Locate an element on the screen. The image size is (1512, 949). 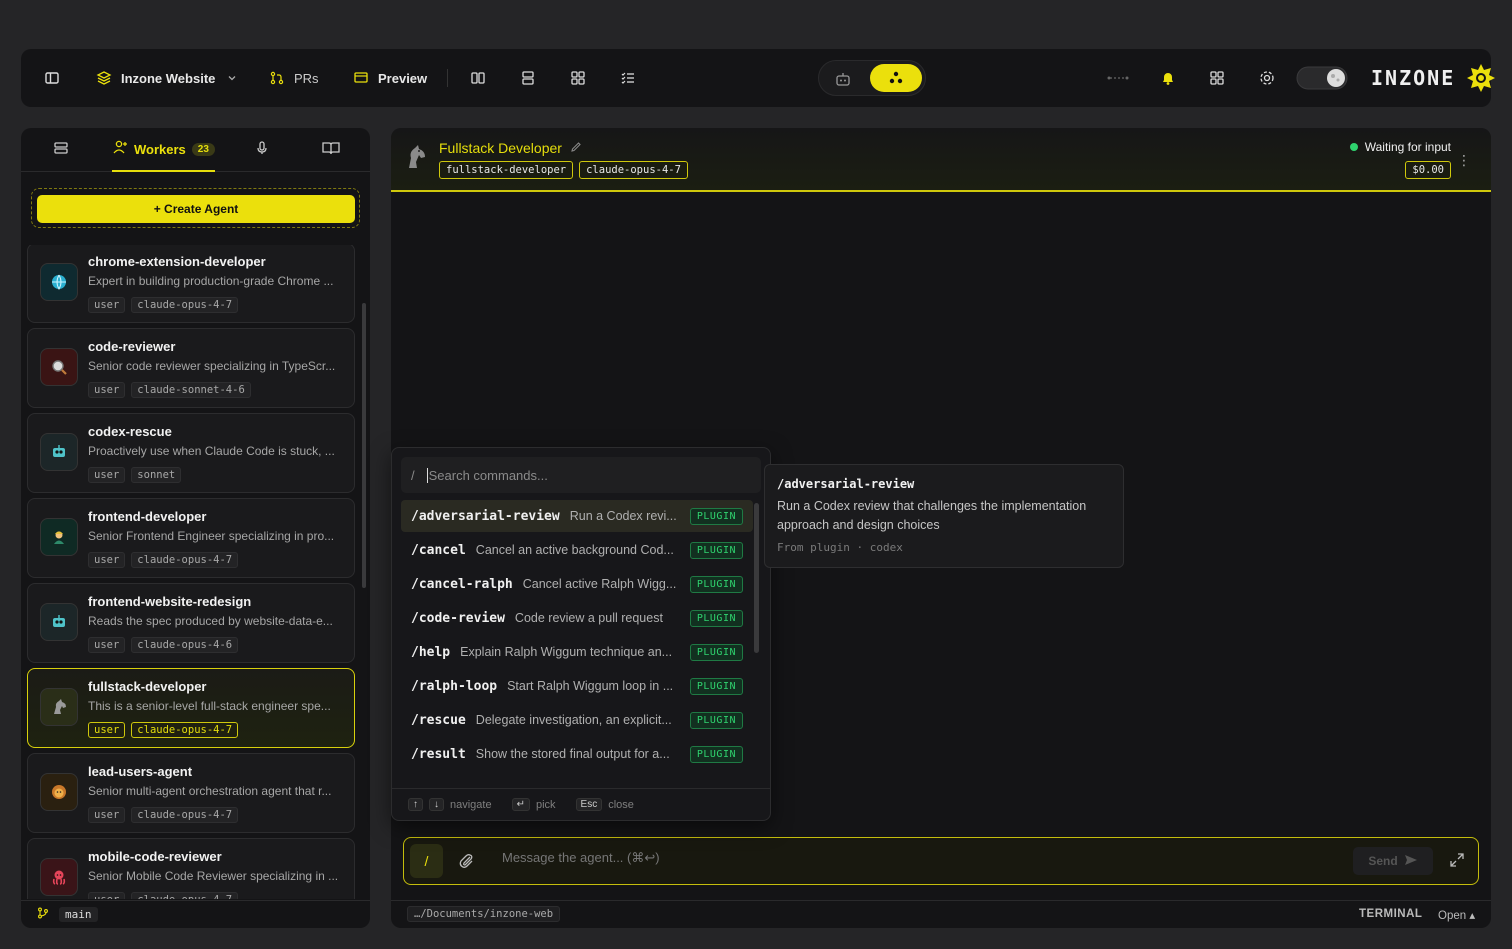
layout-rows-button is located at coordinates (528, 78).